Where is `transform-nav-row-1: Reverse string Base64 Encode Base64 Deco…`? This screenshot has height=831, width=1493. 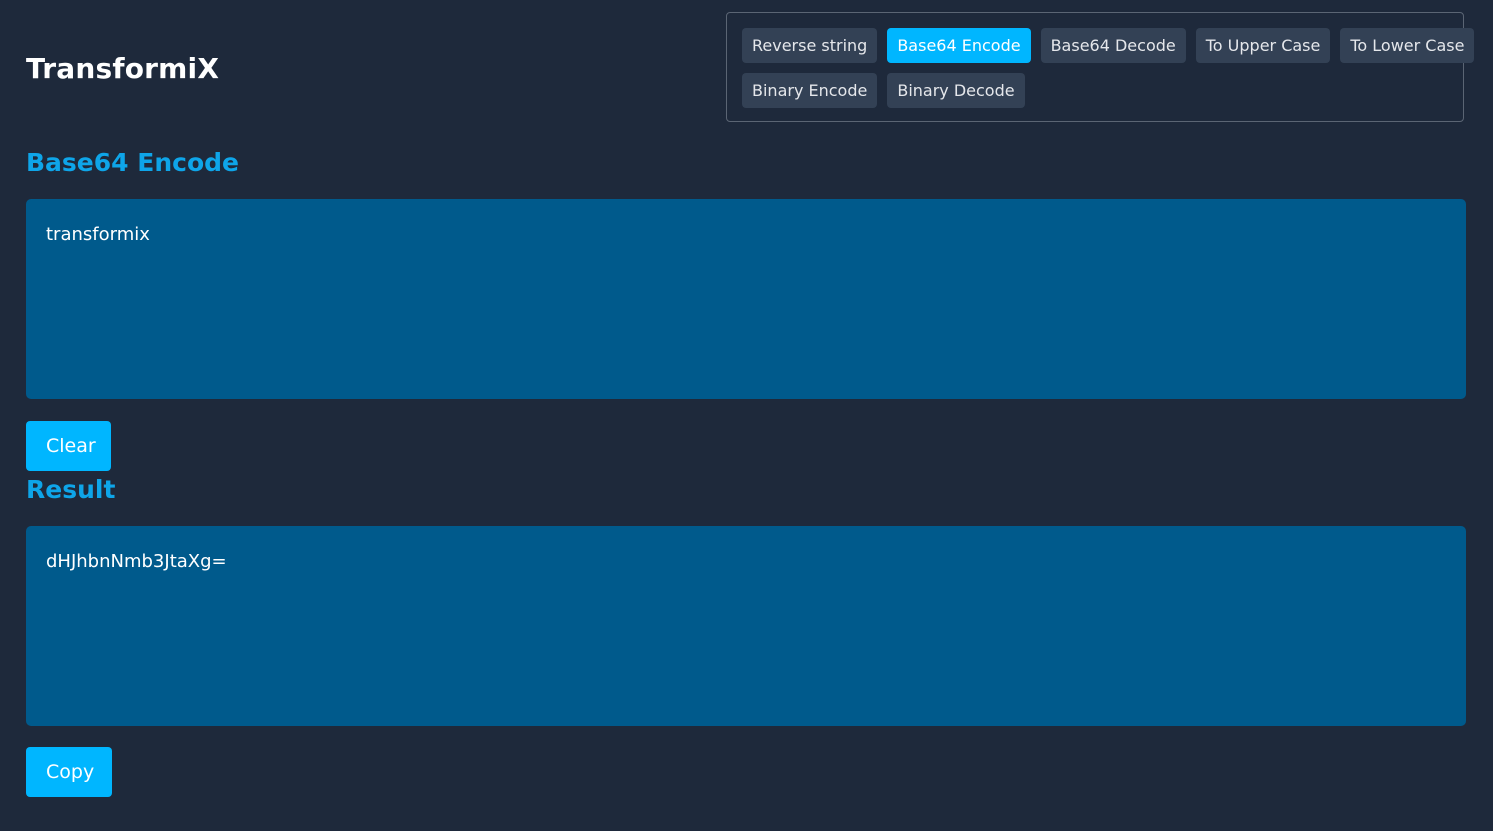 transform-nav-row-1: Reverse string Base64 Encode Base64 Deco… is located at coordinates (1108, 45).